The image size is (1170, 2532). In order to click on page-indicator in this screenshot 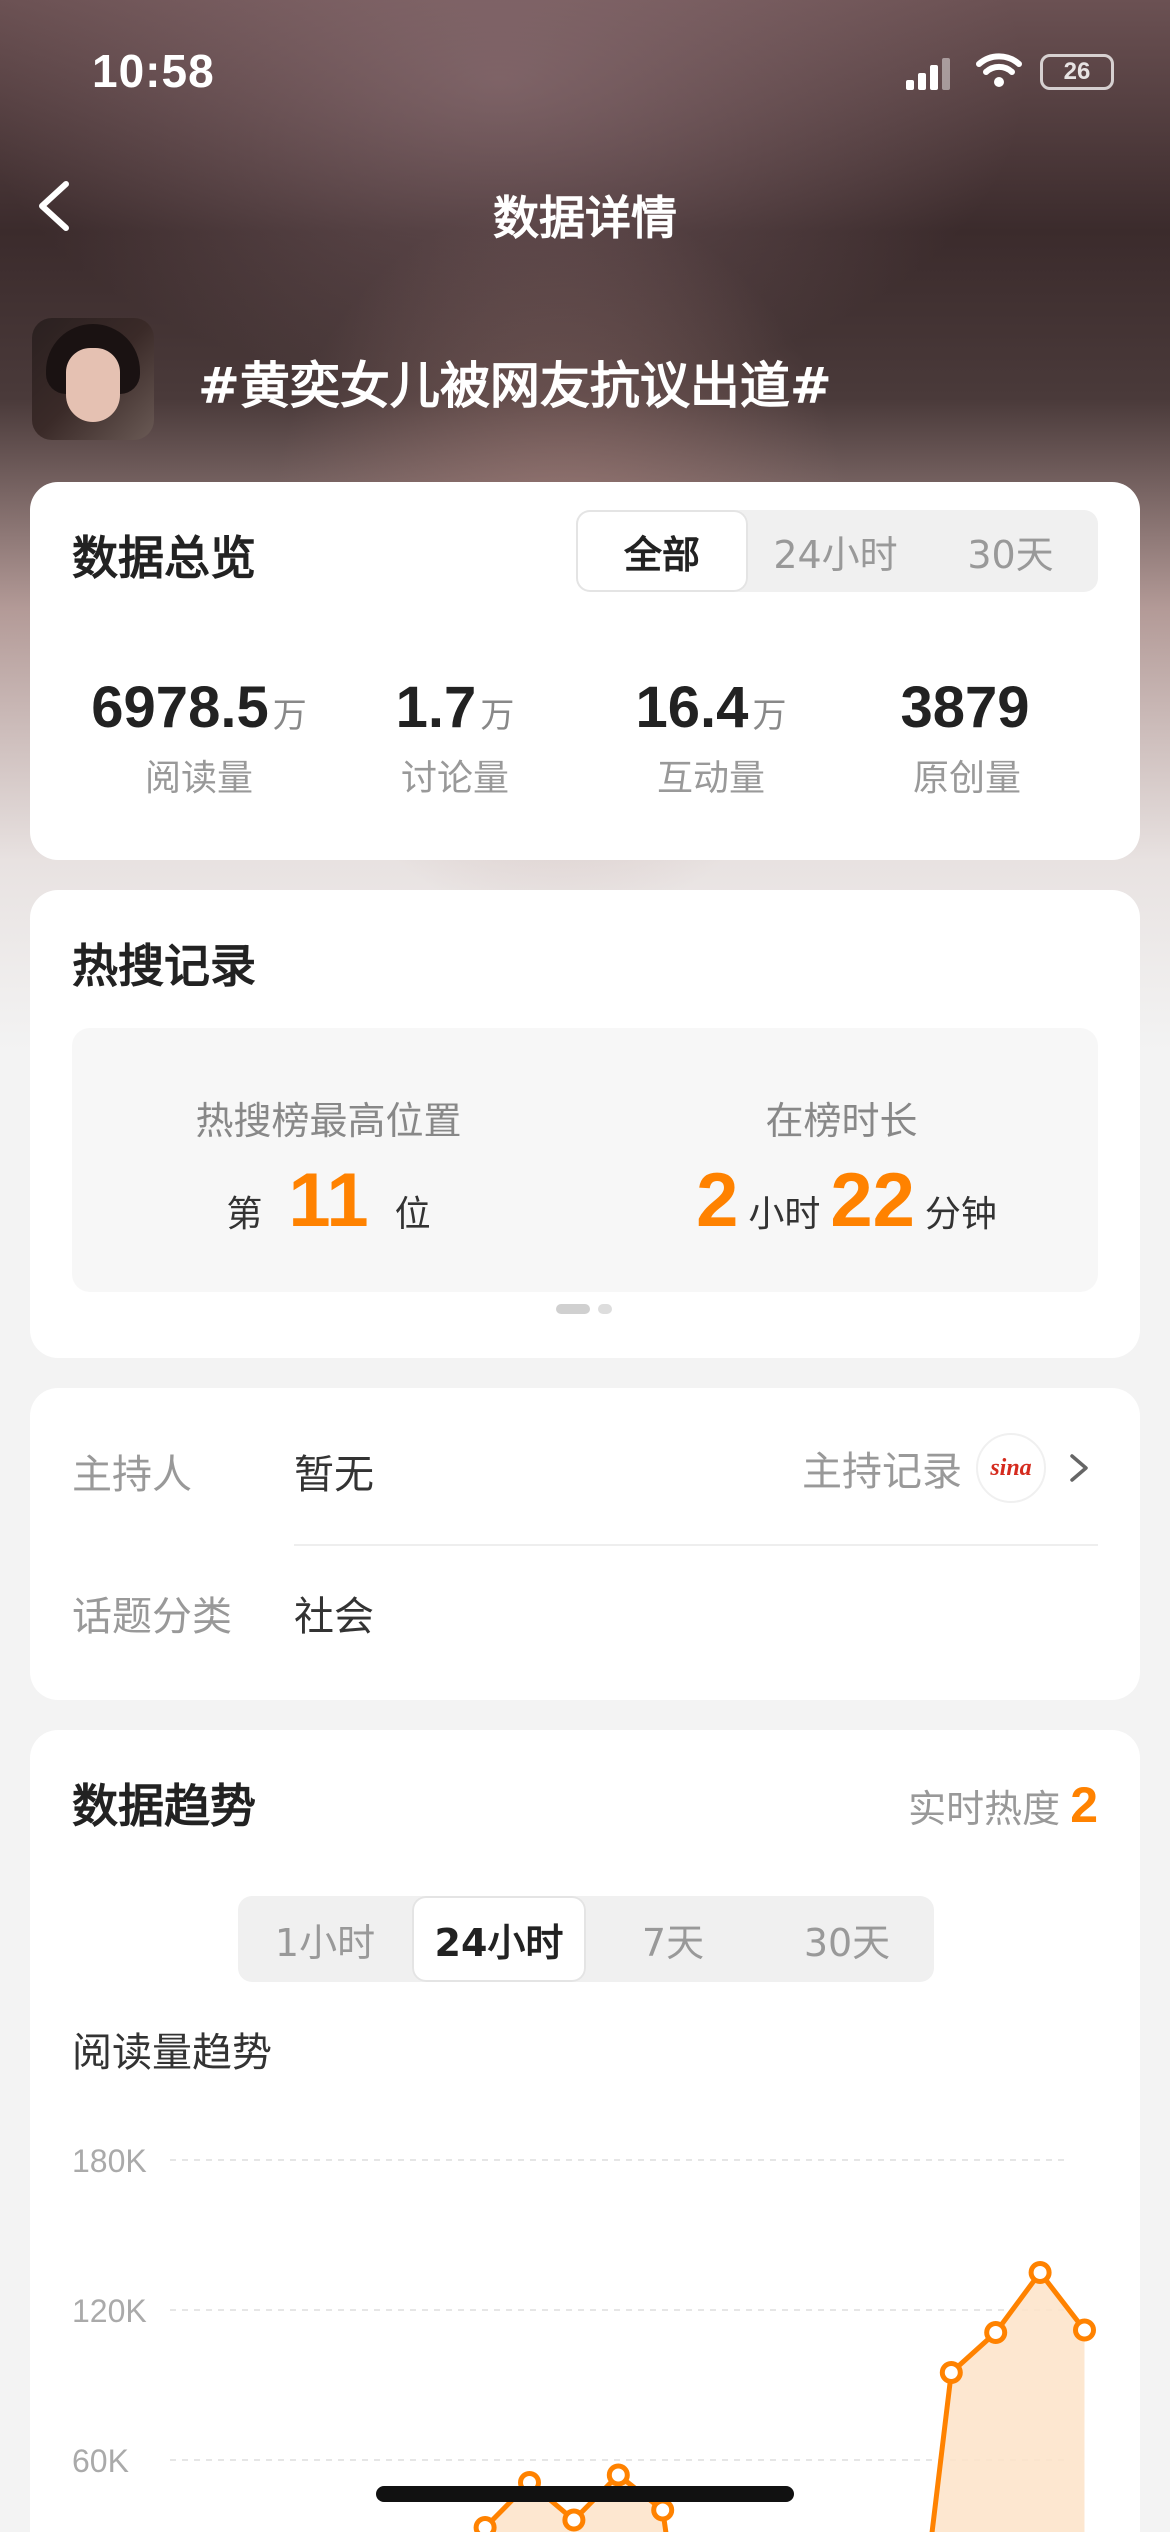, I will do `click(584, 1309)`.